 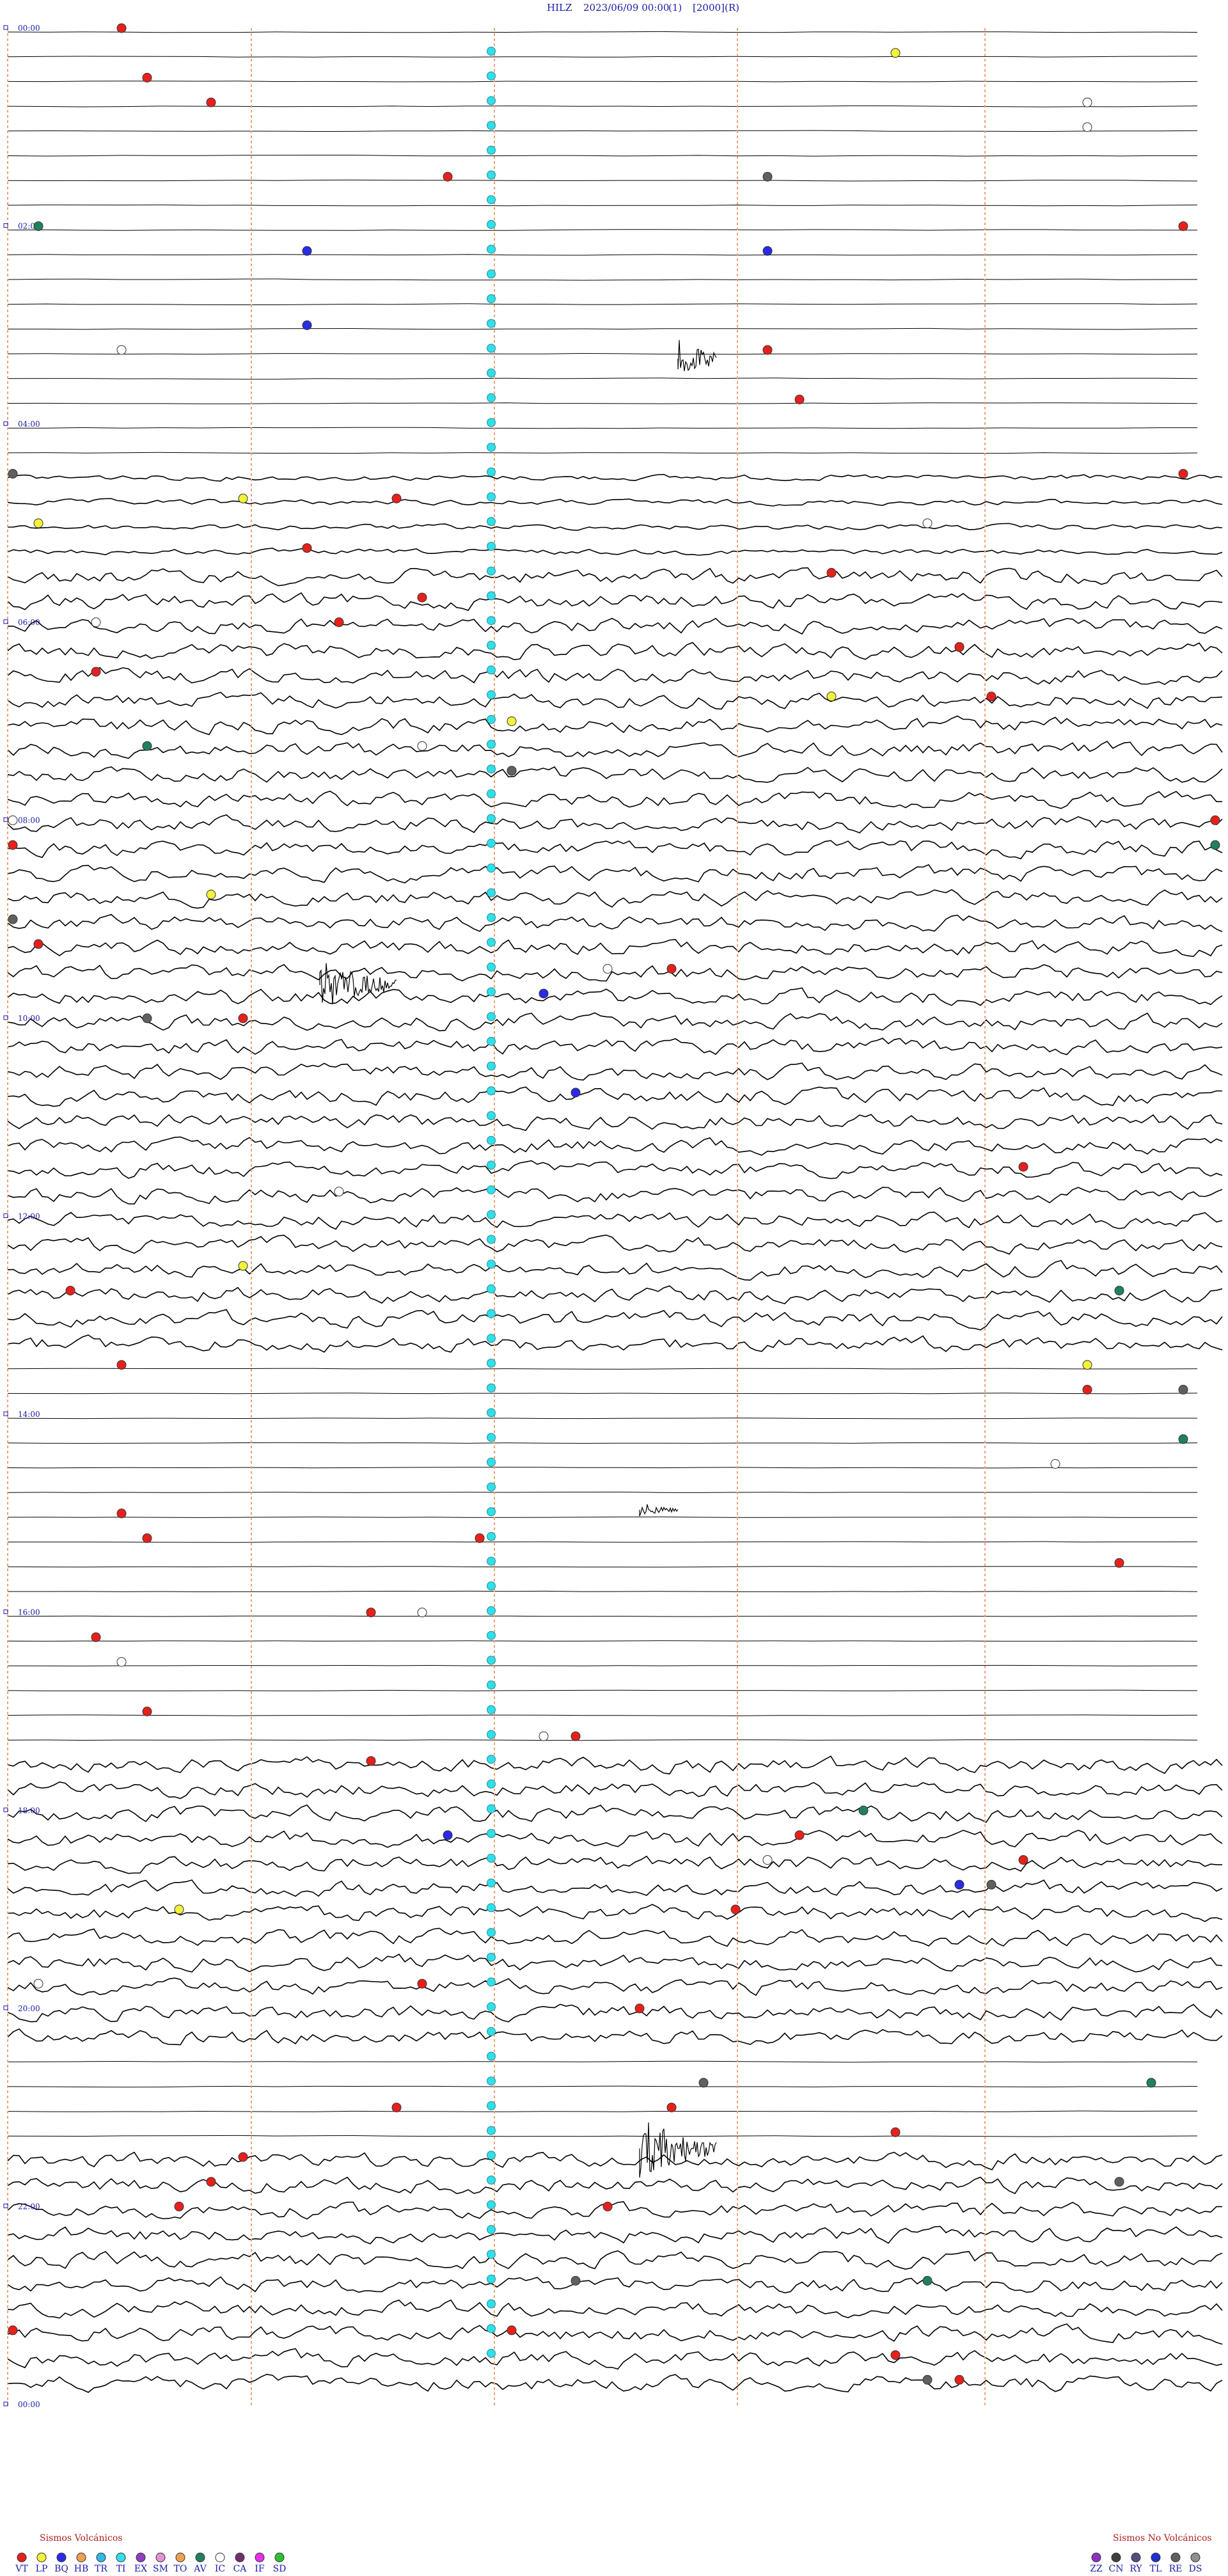 I want to click on event-burst, so click(x=678, y=2150).